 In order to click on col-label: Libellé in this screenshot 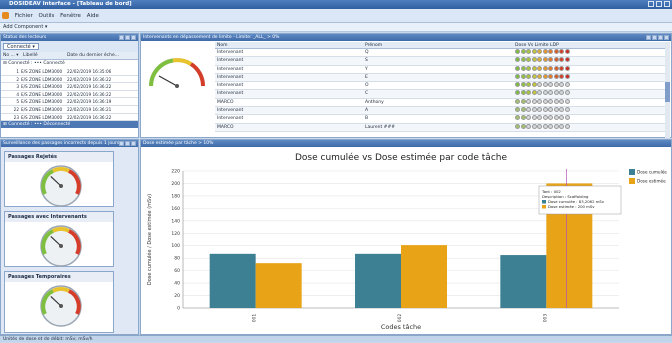, I will do `click(45, 56)`.